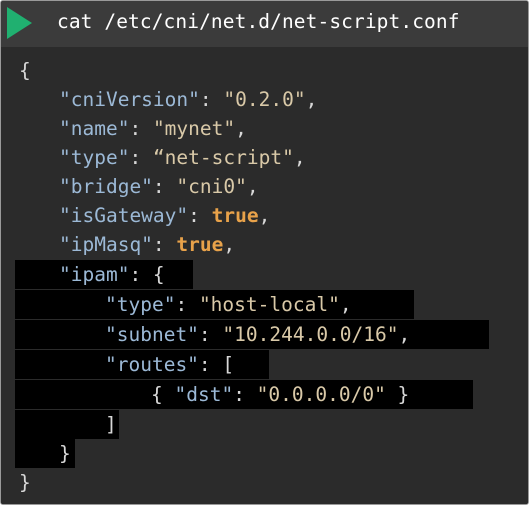  Describe the element at coordinates (194, 128) in the screenshot. I see `name-value: "mynet"` at that location.